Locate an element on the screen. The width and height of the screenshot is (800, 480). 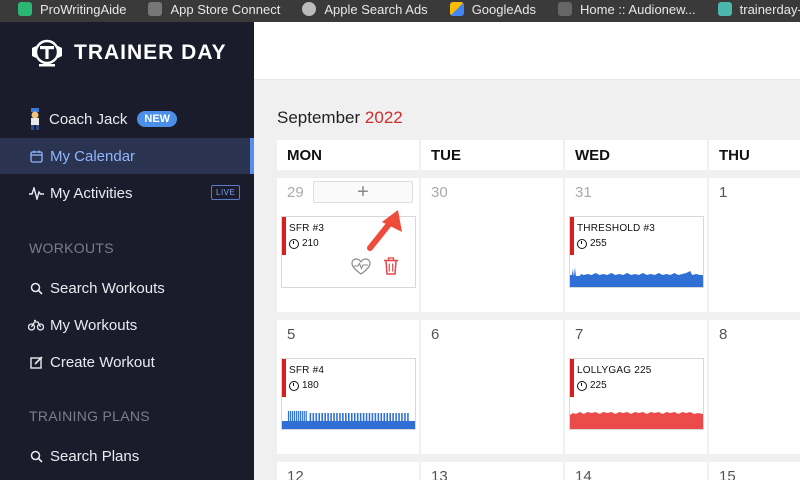
day-number: 8 is located at coordinates (723, 334).